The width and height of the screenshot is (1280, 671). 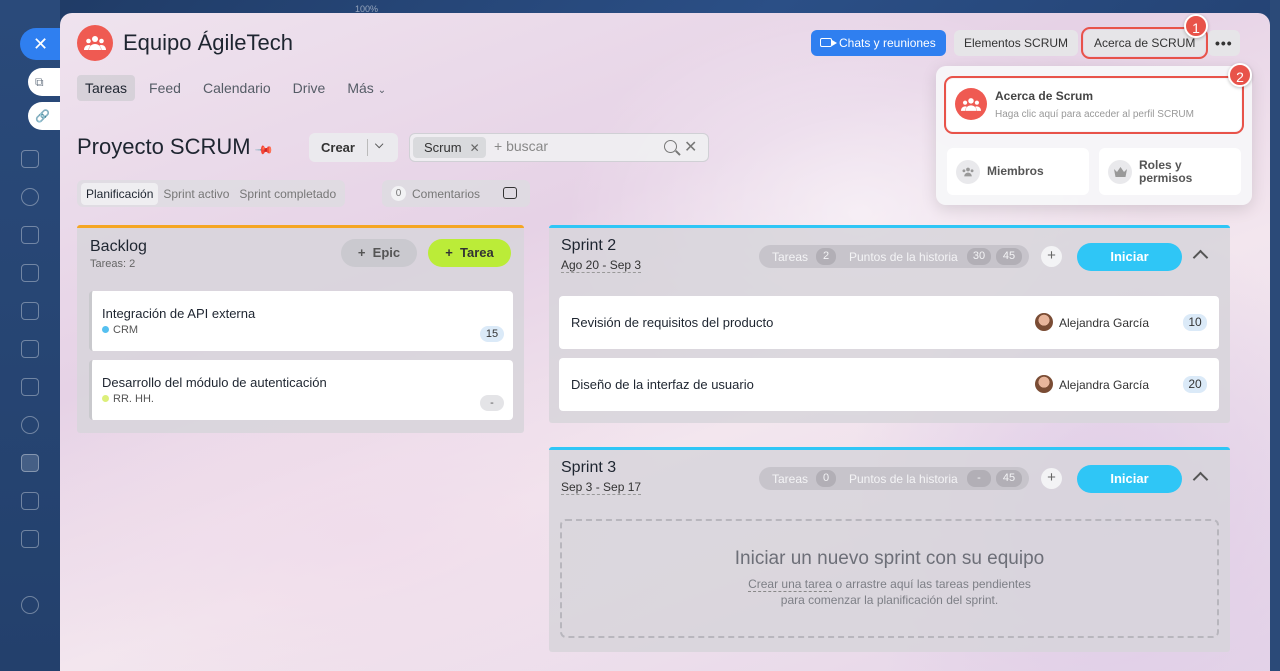 What do you see at coordinates (828, 42) in the screenshot?
I see `video-camera-icon` at bounding box center [828, 42].